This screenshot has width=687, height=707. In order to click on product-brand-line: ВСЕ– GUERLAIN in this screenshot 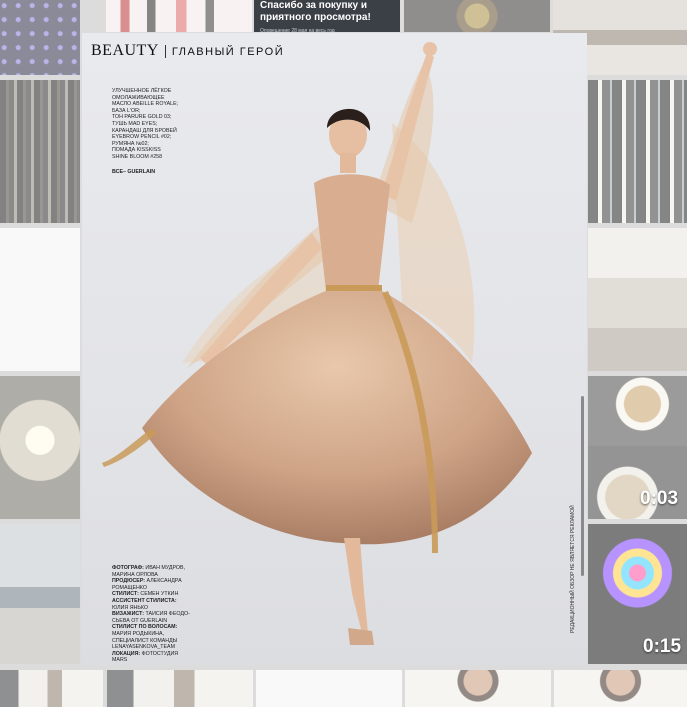, I will do `click(134, 171)`.